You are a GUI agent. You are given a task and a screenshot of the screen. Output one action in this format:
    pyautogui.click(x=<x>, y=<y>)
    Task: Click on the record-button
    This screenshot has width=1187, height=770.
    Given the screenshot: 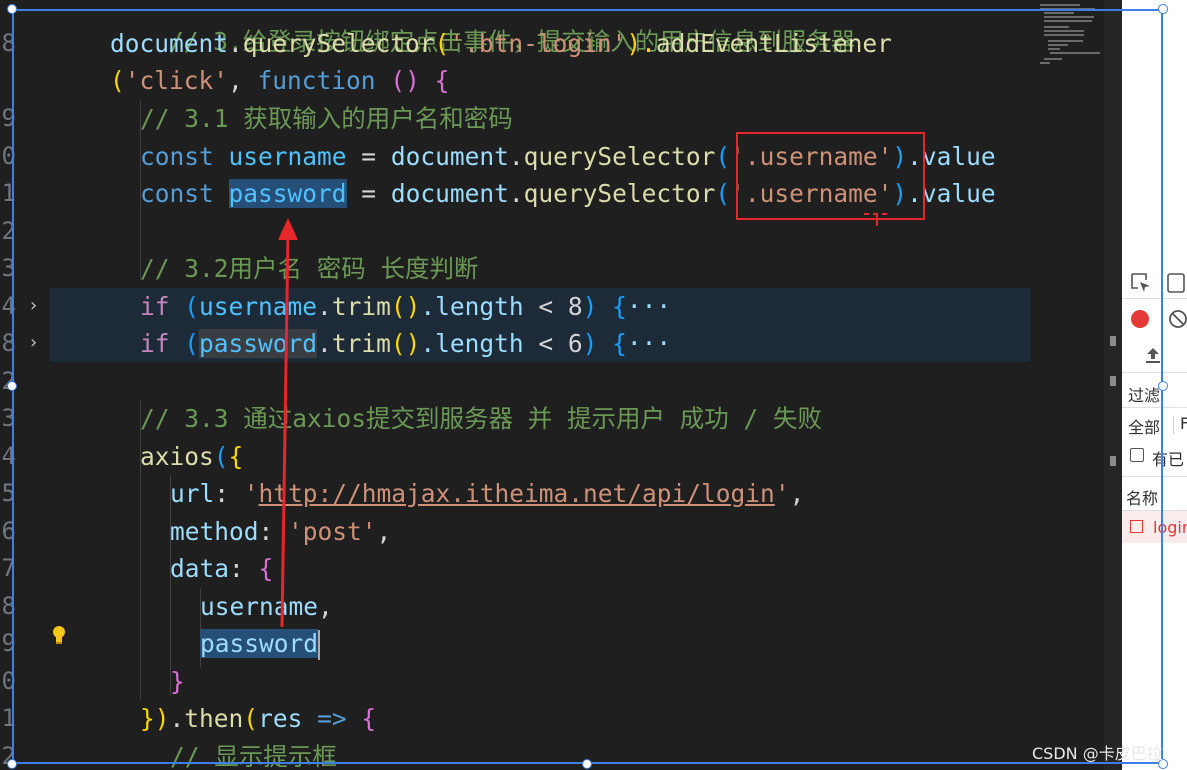 What is the action you would take?
    pyautogui.click(x=1140, y=319)
    